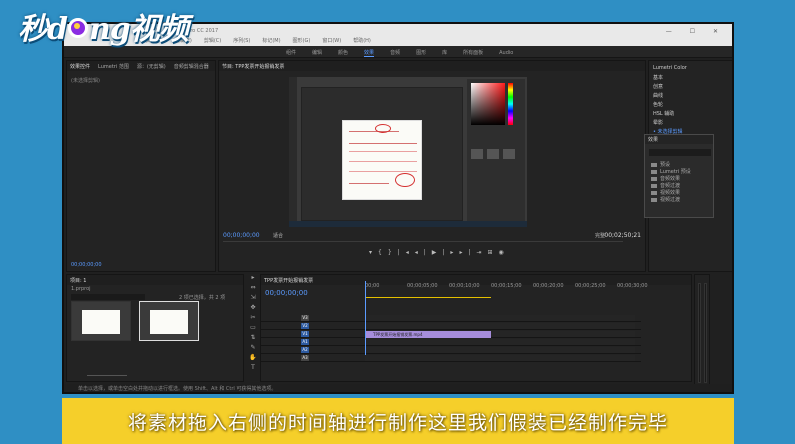 Image resolution: width=795 pixels, height=444 pixels. I want to click on transport-button: |◂, so click(406, 252).